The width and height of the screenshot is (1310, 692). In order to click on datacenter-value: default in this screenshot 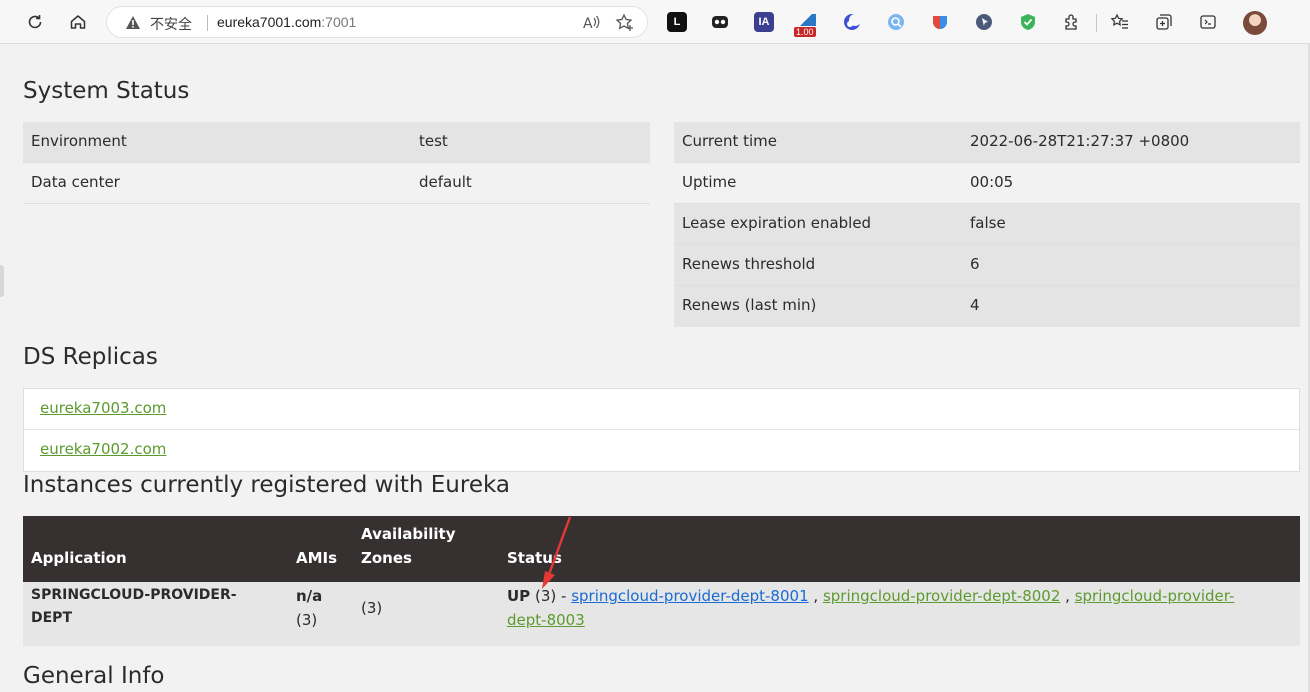, I will do `click(445, 182)`.